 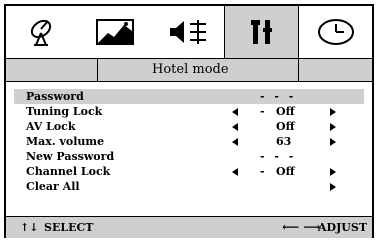 I want to click on menu-item-av-lock: AV Lock Off, so click(x=189, y=126).